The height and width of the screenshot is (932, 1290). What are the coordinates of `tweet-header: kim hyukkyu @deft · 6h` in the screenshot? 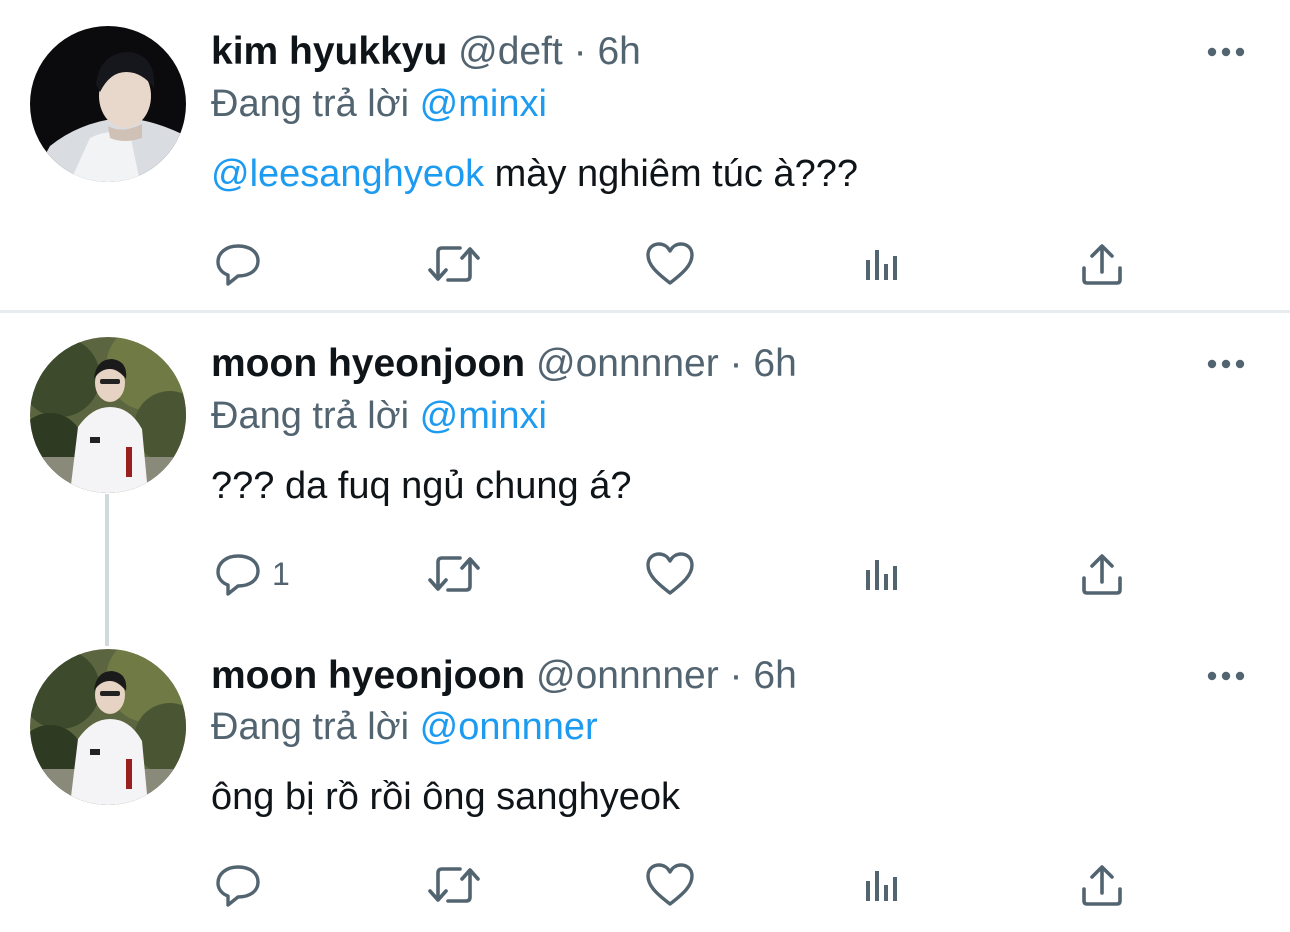 It's located at (426, 52).